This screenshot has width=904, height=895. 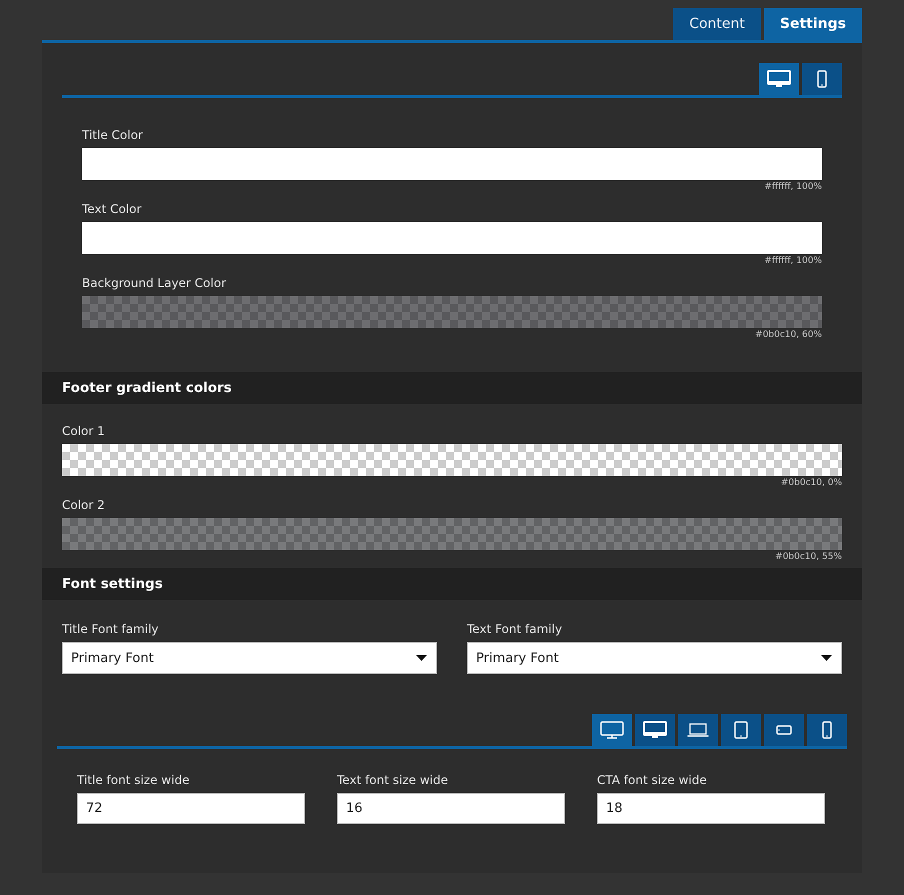 What do you see at coordinates (711, 808) in the screenshot?
I see `input-field: 18` at bounding box center [711, 808].